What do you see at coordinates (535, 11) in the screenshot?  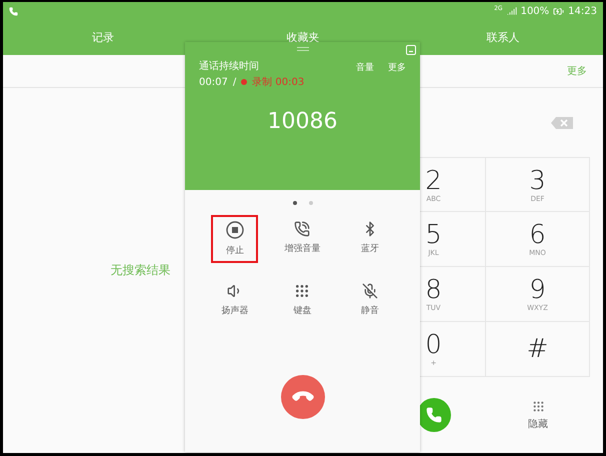 I see `battery-percent: 100%` at bounding box center [535, 11].